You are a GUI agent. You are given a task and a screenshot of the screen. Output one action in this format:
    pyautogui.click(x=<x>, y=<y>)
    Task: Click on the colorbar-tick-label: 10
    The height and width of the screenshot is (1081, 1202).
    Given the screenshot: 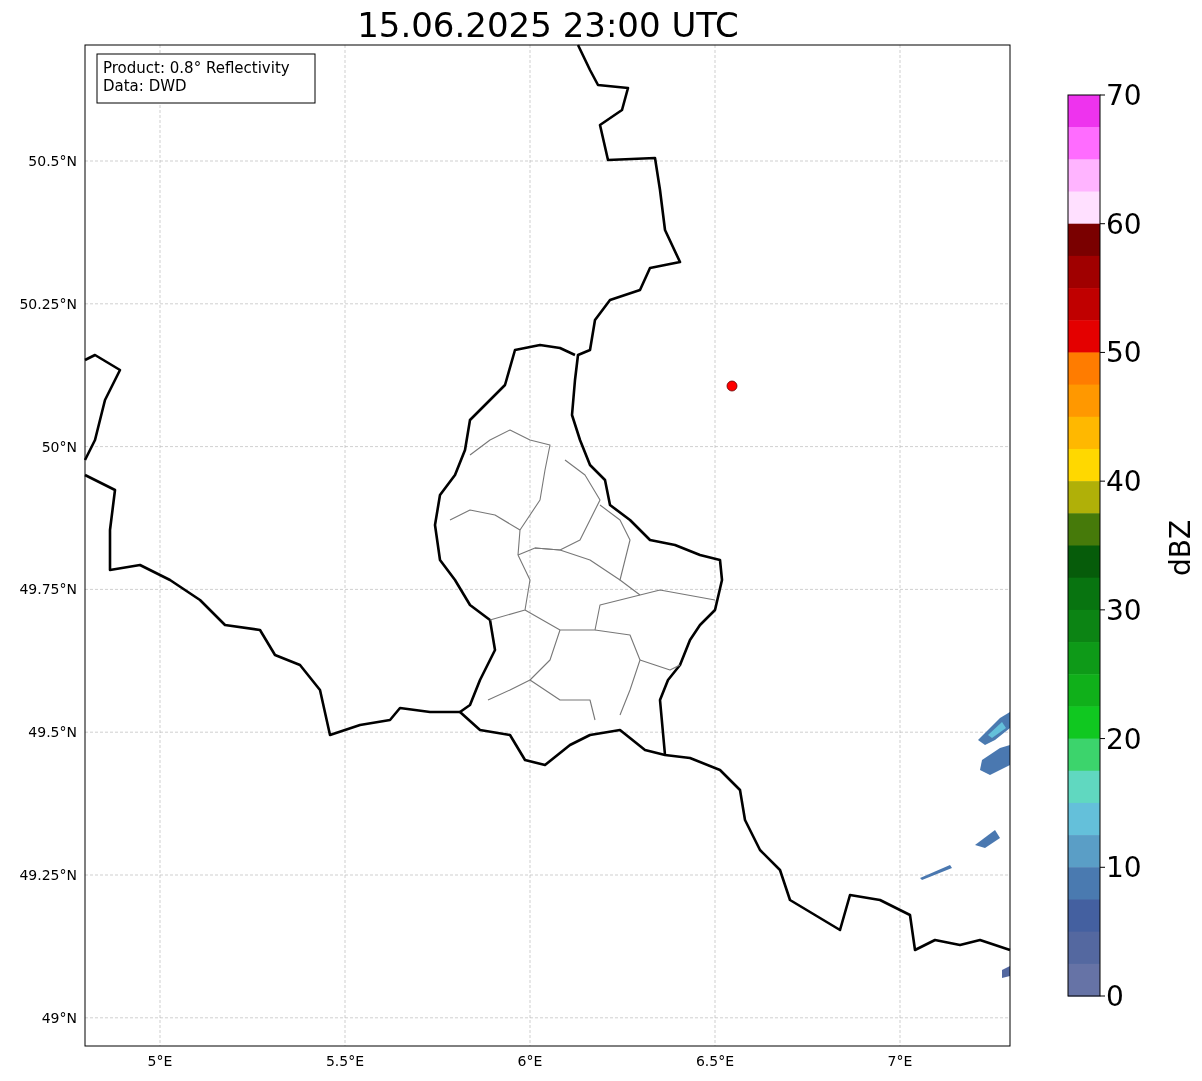 What is the action you would take?
    pyautogui.click(x=1124, y=868)
    